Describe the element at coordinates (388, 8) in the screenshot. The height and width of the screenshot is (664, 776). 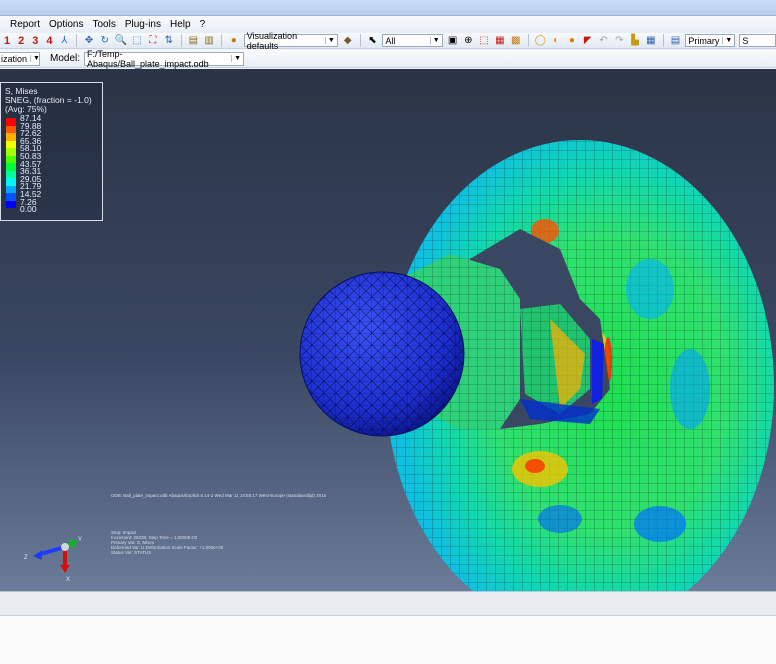
I see `window-titlebar` at that location.